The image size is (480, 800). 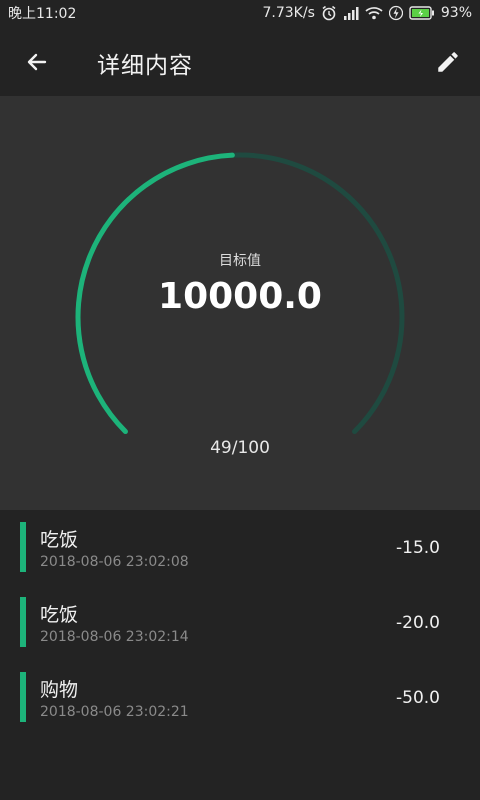 What do you see at coordinates (240, 61) in the screenshot?
I see `app-bar: 详细内容` at bounding box center [240, 61].